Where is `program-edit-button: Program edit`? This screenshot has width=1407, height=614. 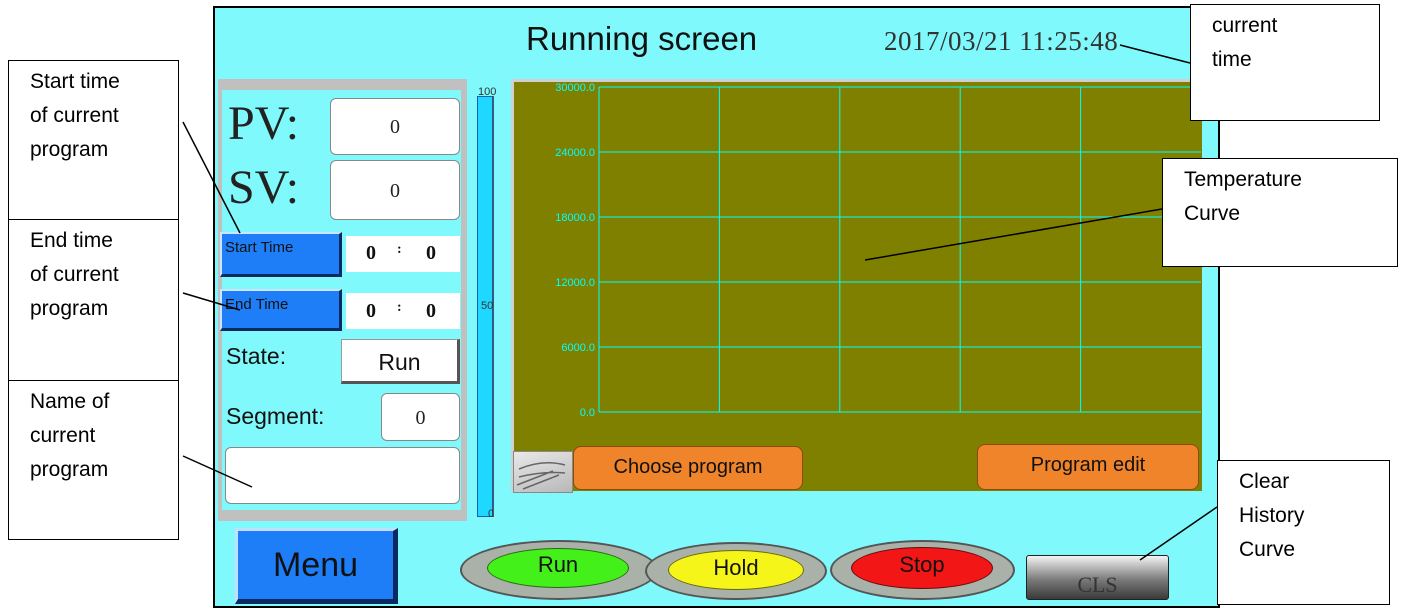 program-edit-button: Program edit is located at coordinates (1088, 467).